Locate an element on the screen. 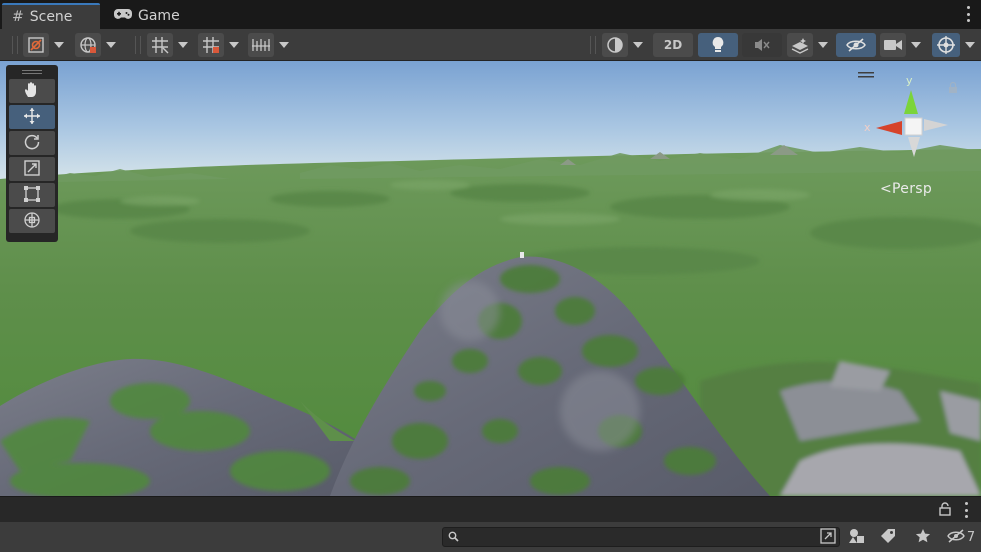 The image size is (981, 552). camera-dropdown is located at coordinates (916, 45).